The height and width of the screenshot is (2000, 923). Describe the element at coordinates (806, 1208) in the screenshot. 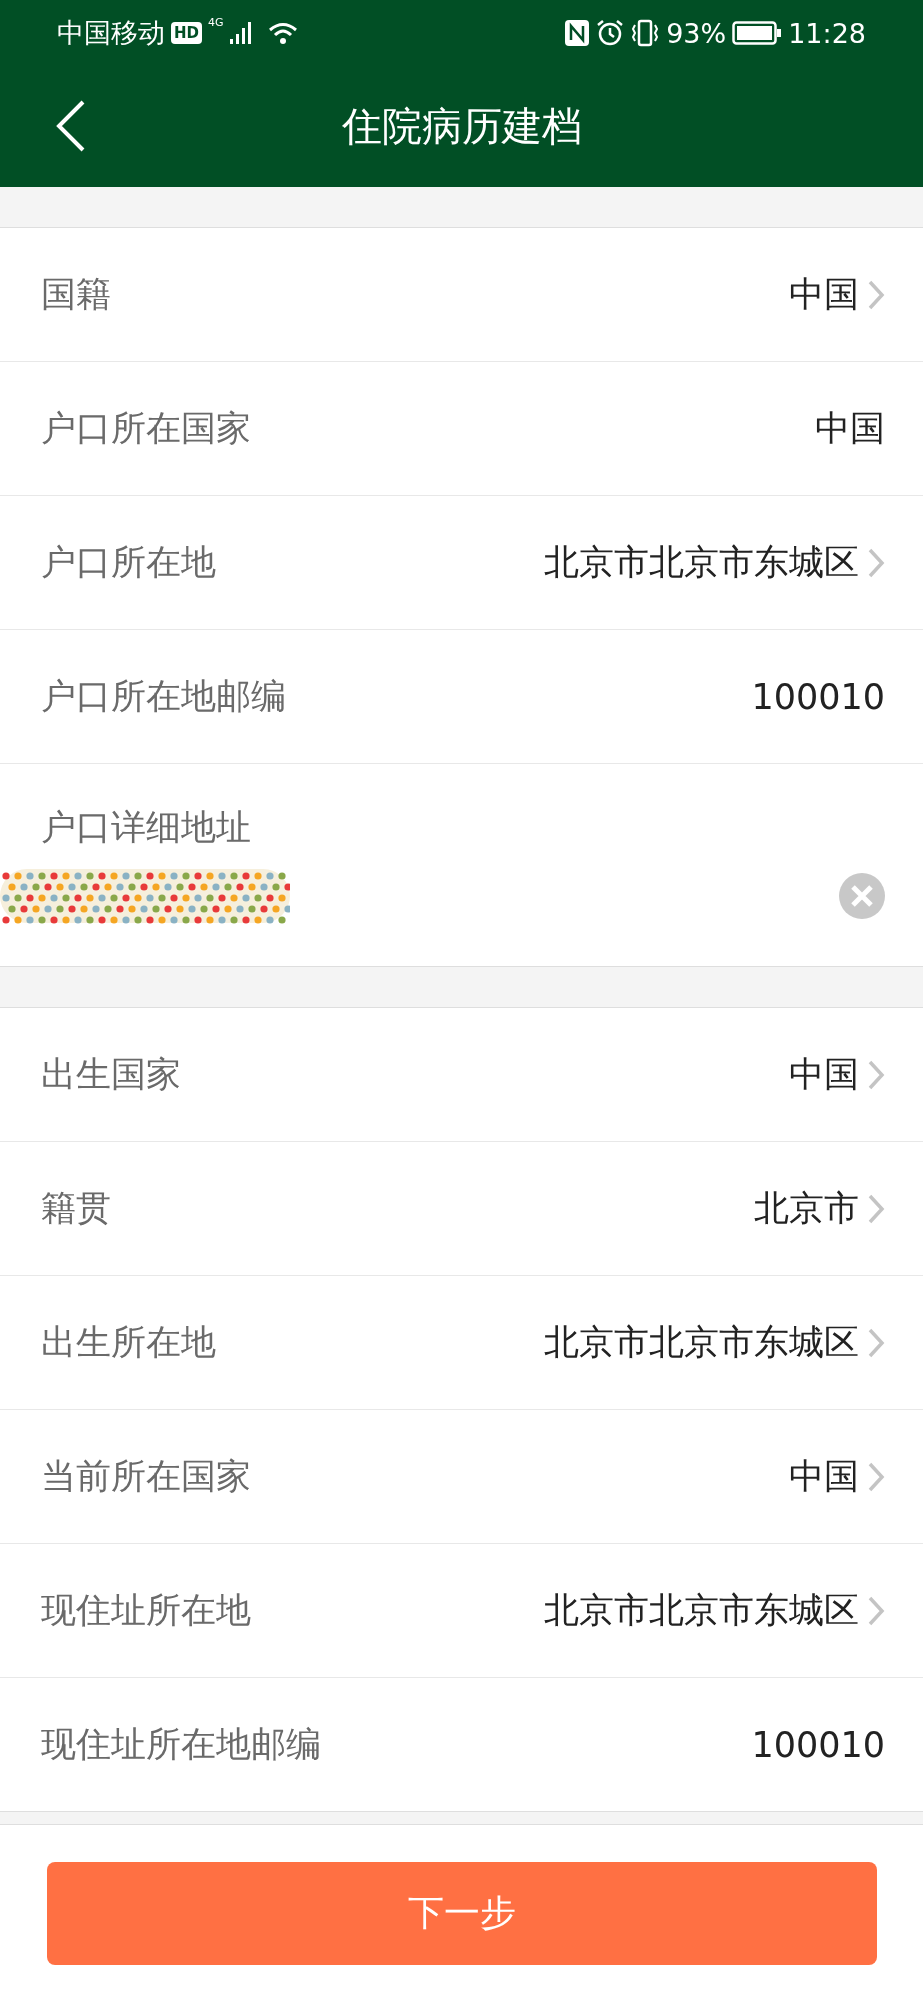

I see `field-value: 北京市` at that location.